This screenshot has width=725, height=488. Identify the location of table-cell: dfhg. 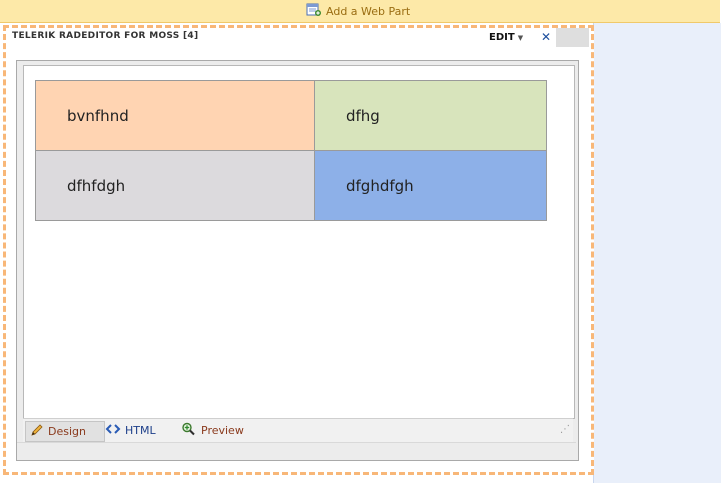
(430, 115).